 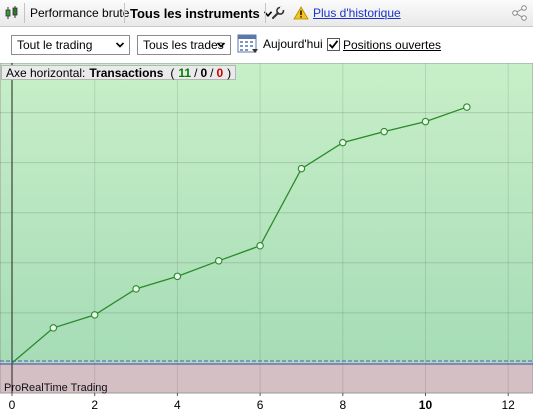 What do you see at coordinates (204, 72) in the screenshot?
I see `count-neutral: 0` at bounding box center [204, 72].